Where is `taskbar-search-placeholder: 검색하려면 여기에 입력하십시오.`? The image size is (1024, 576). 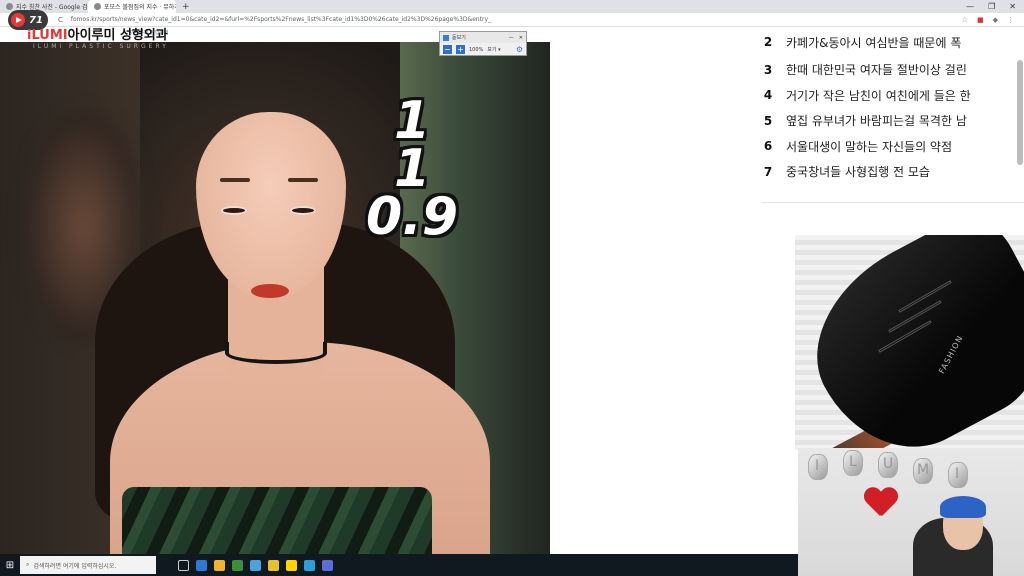 taskbar-search-placeholder: 검색하려면 여기에 입력하십시오. is located at coordinates (75, 566).